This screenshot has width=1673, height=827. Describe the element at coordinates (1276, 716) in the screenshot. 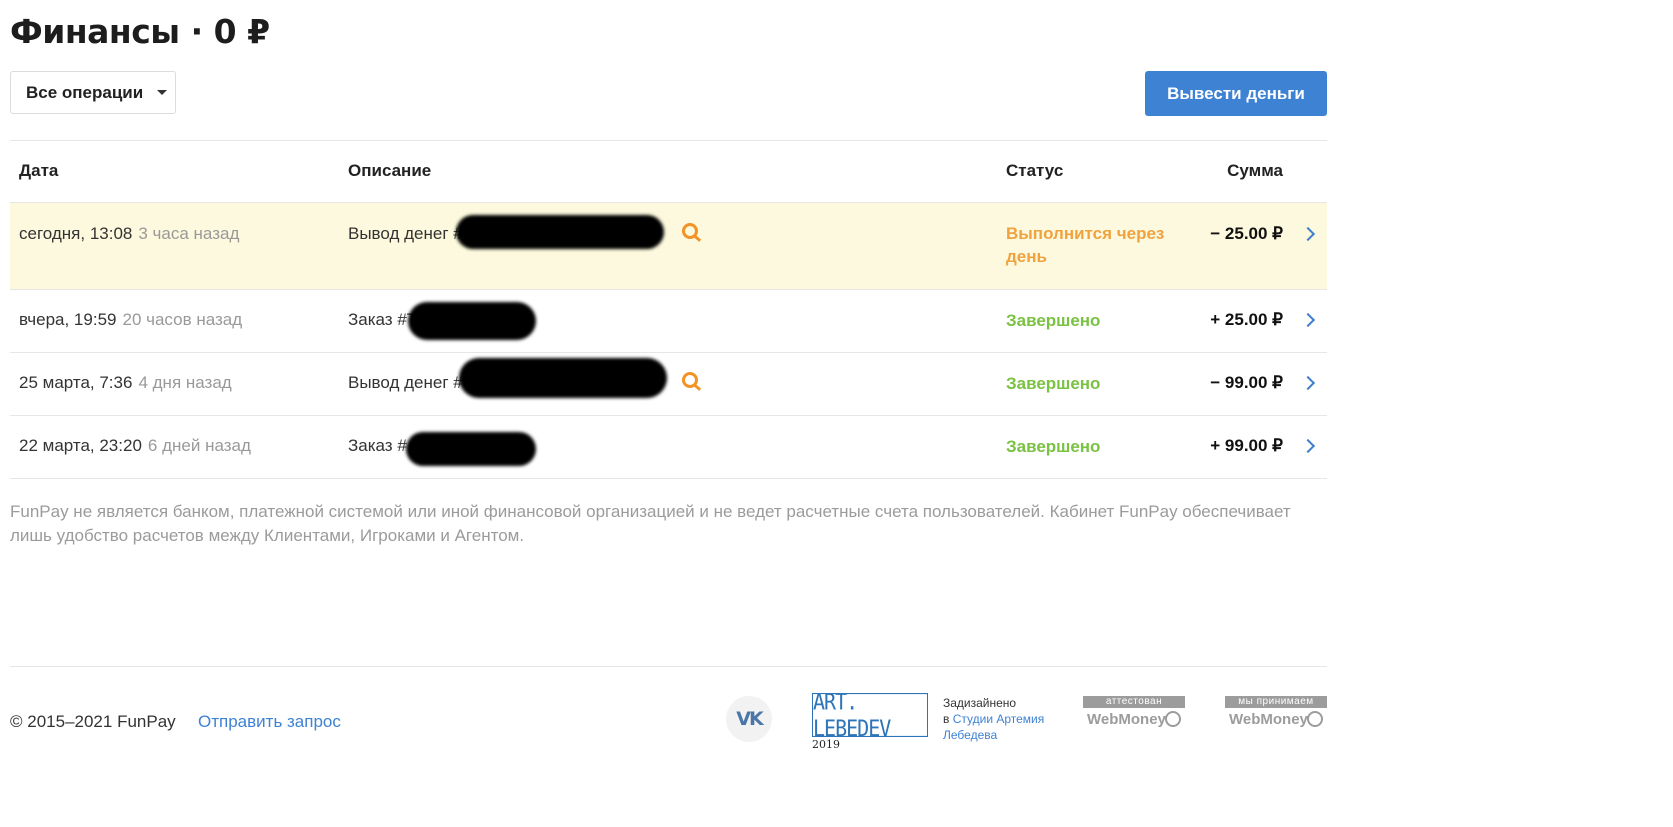

I see `webmoney-accept-badge: мы принимаем WebMoney` at that location.